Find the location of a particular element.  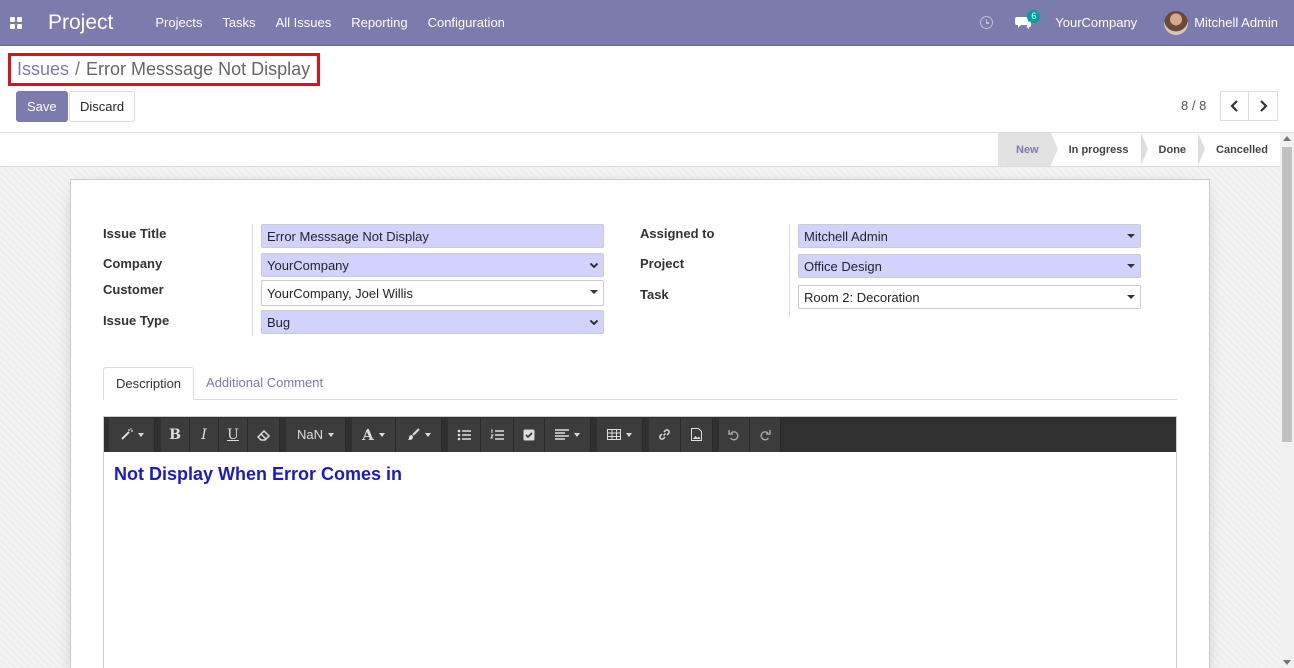

menu-projects: Projects is located at coordinates (178, 23).